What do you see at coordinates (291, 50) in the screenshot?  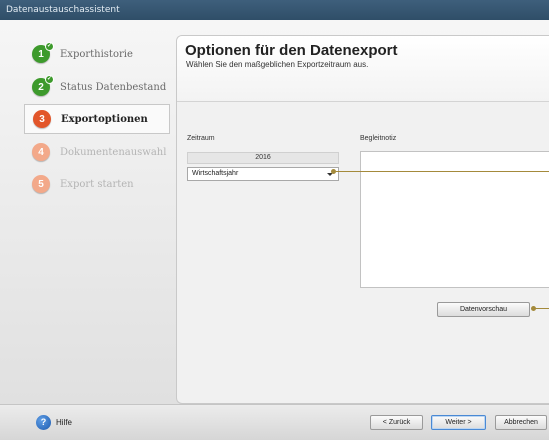 I see `page-title: Optionen für den Datenexport` at bounding box center [291, 50].